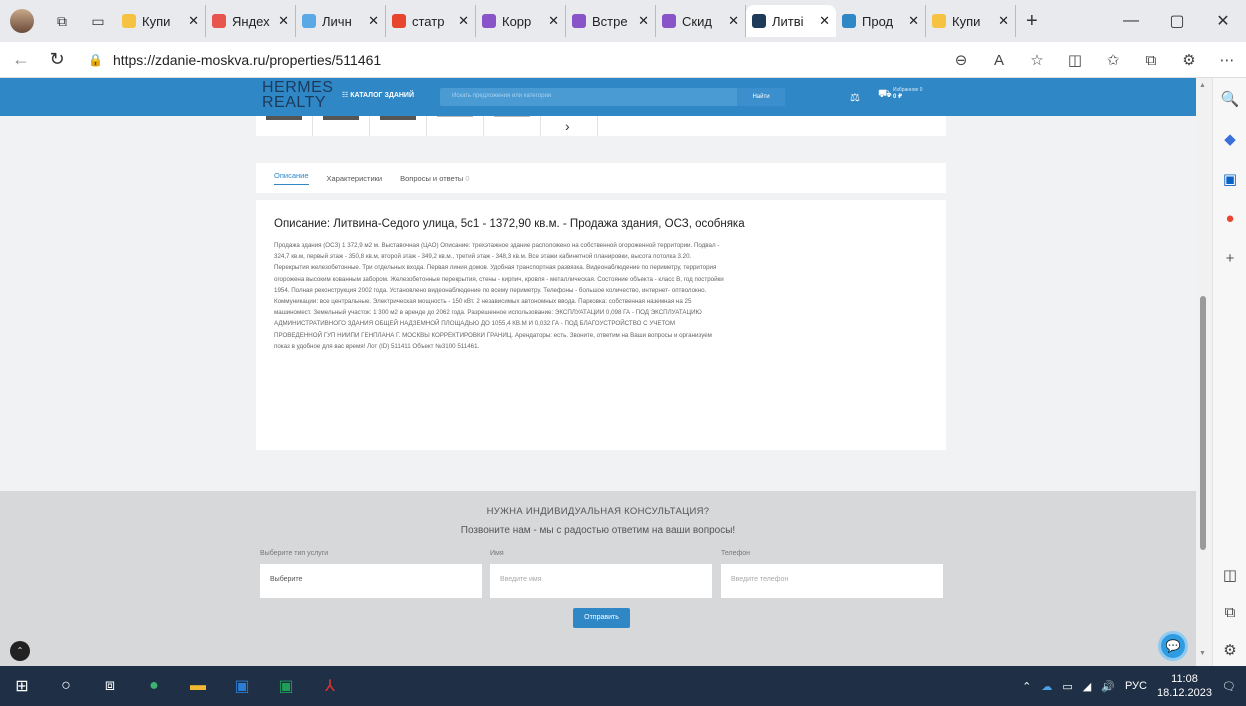  Describe the element at coordinates (378, 95) in the screenshot. I see `catalog-button: ☷ КАТАЛОГ ЗДАНИЙ` at that location.